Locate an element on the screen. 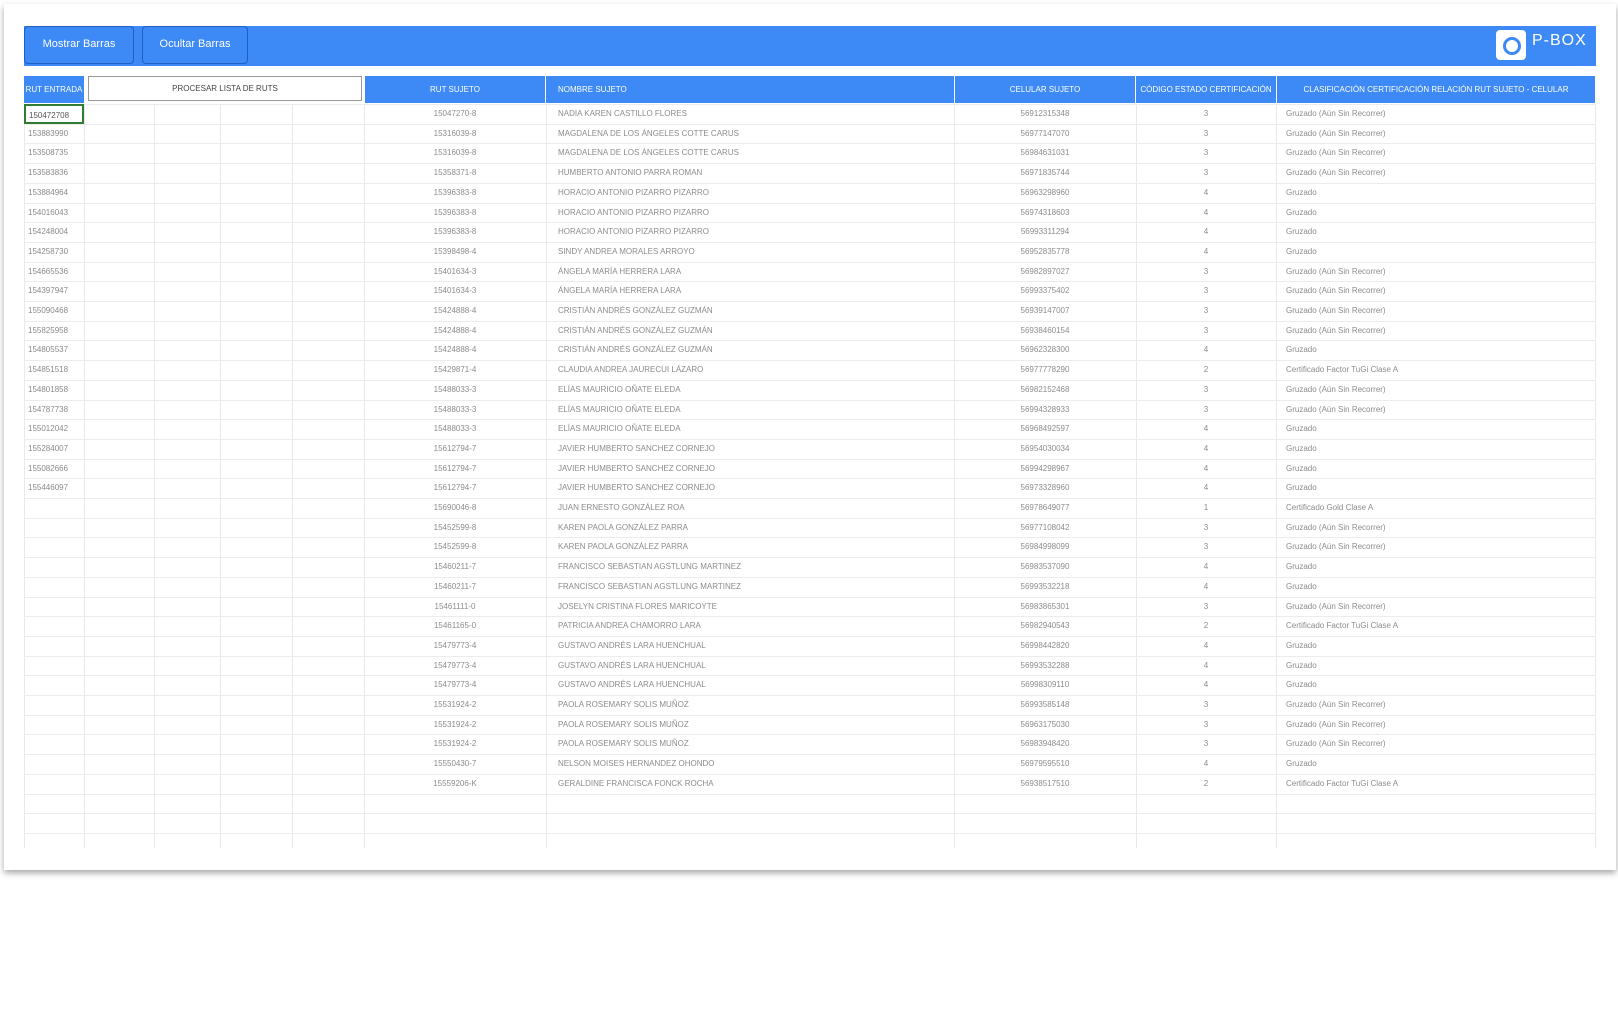  celular-sujeto-cell: 56993532218 is located at coordinates (1045, 587).